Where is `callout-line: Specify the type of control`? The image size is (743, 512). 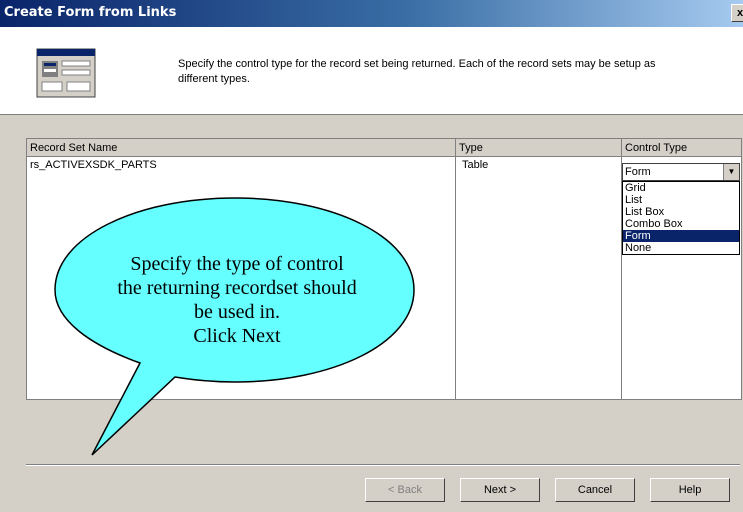 callout-line: Specify the type of control is located at coordinates (237, 264).